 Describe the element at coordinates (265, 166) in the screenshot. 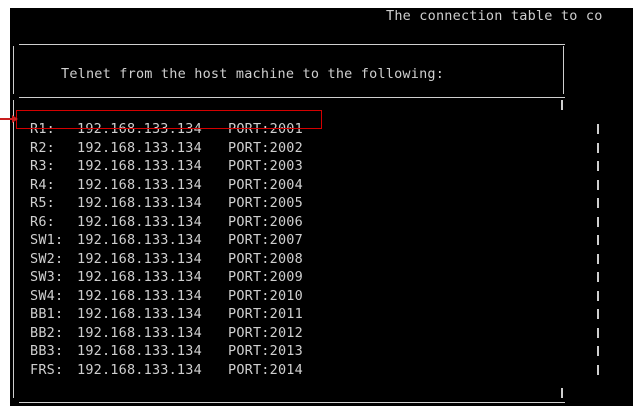

I see `port-number: PORT:2003` at that location.